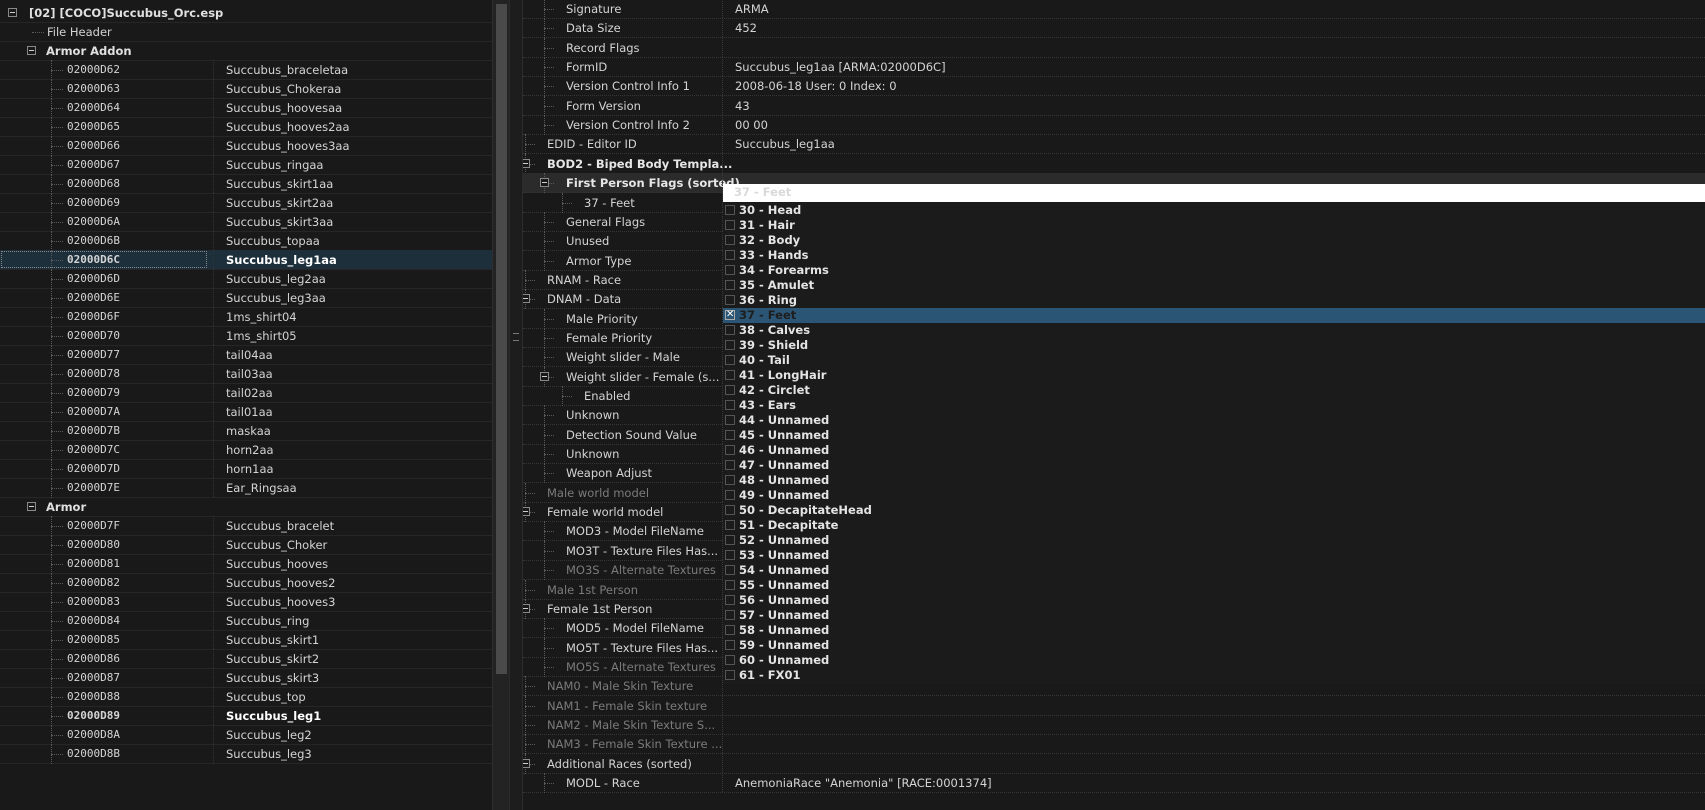  I want to click on table-row: 02000D63 Succubus_Chokeraa, so click(246, 89).